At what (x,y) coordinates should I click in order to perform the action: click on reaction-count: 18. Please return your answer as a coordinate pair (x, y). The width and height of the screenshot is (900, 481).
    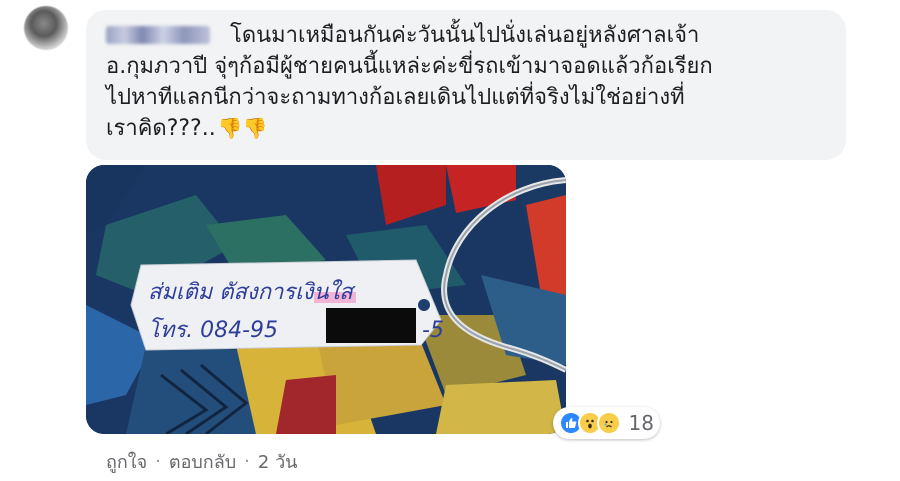
    Looking at the image, I should click on (641, 423).